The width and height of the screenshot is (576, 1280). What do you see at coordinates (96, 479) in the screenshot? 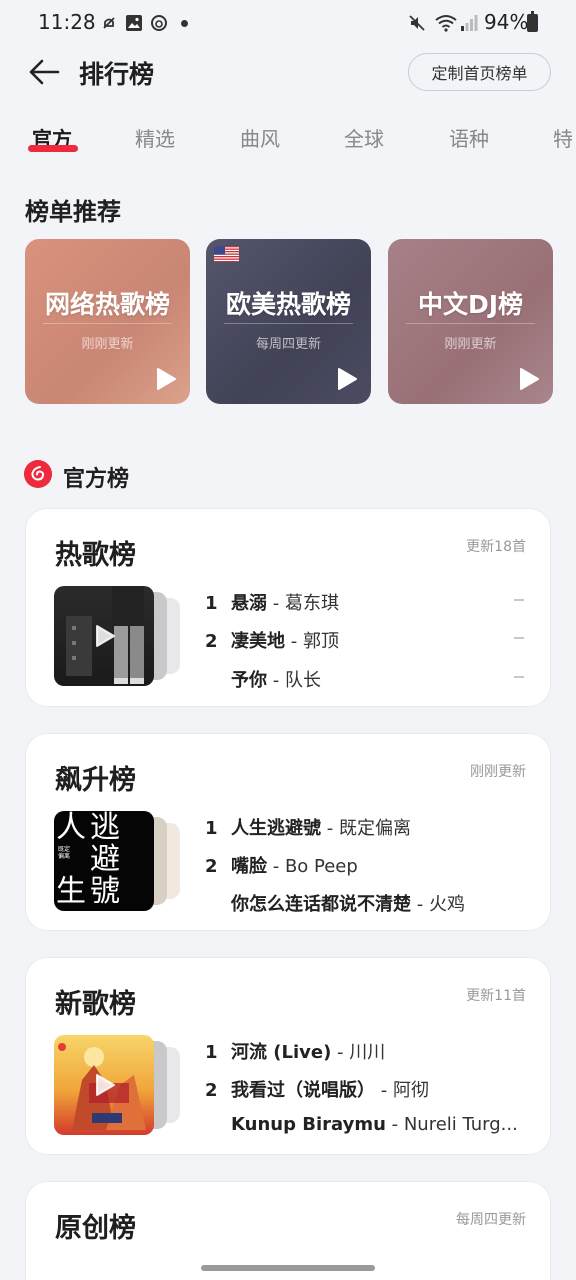
I see `official-section-title: 官方榜` at bounding box center [96, 479].